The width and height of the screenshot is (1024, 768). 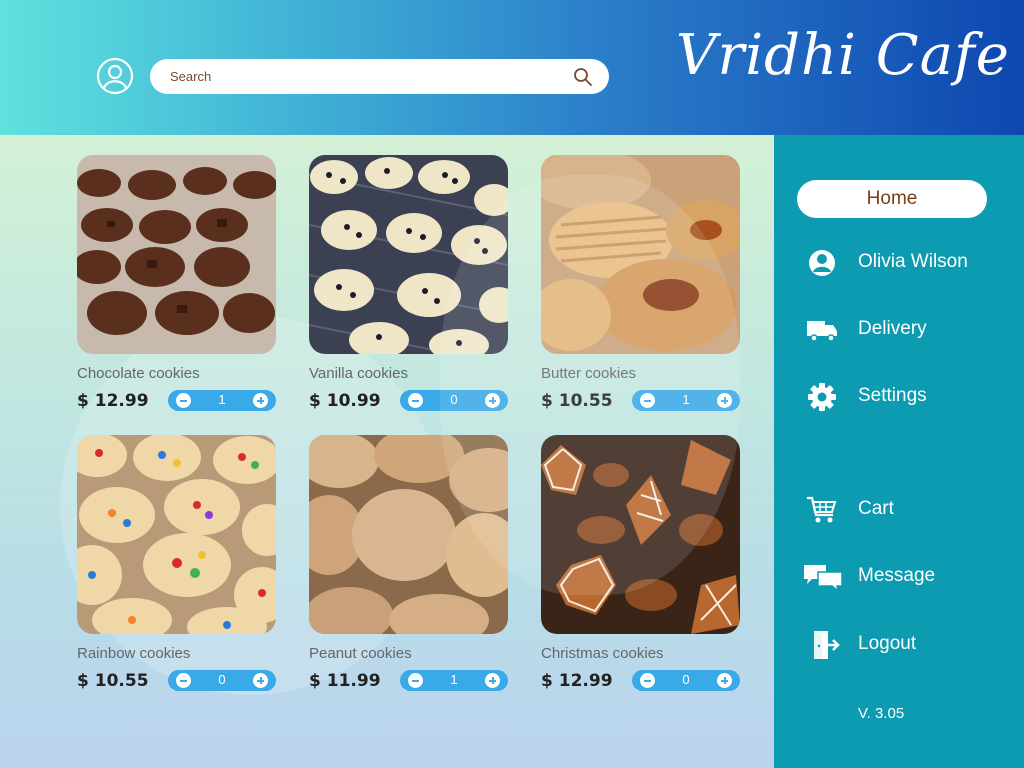 What do you see at coordinates (822, 645) in the screenshot?
I see `logout-icon` at bounding box center [822, 645].